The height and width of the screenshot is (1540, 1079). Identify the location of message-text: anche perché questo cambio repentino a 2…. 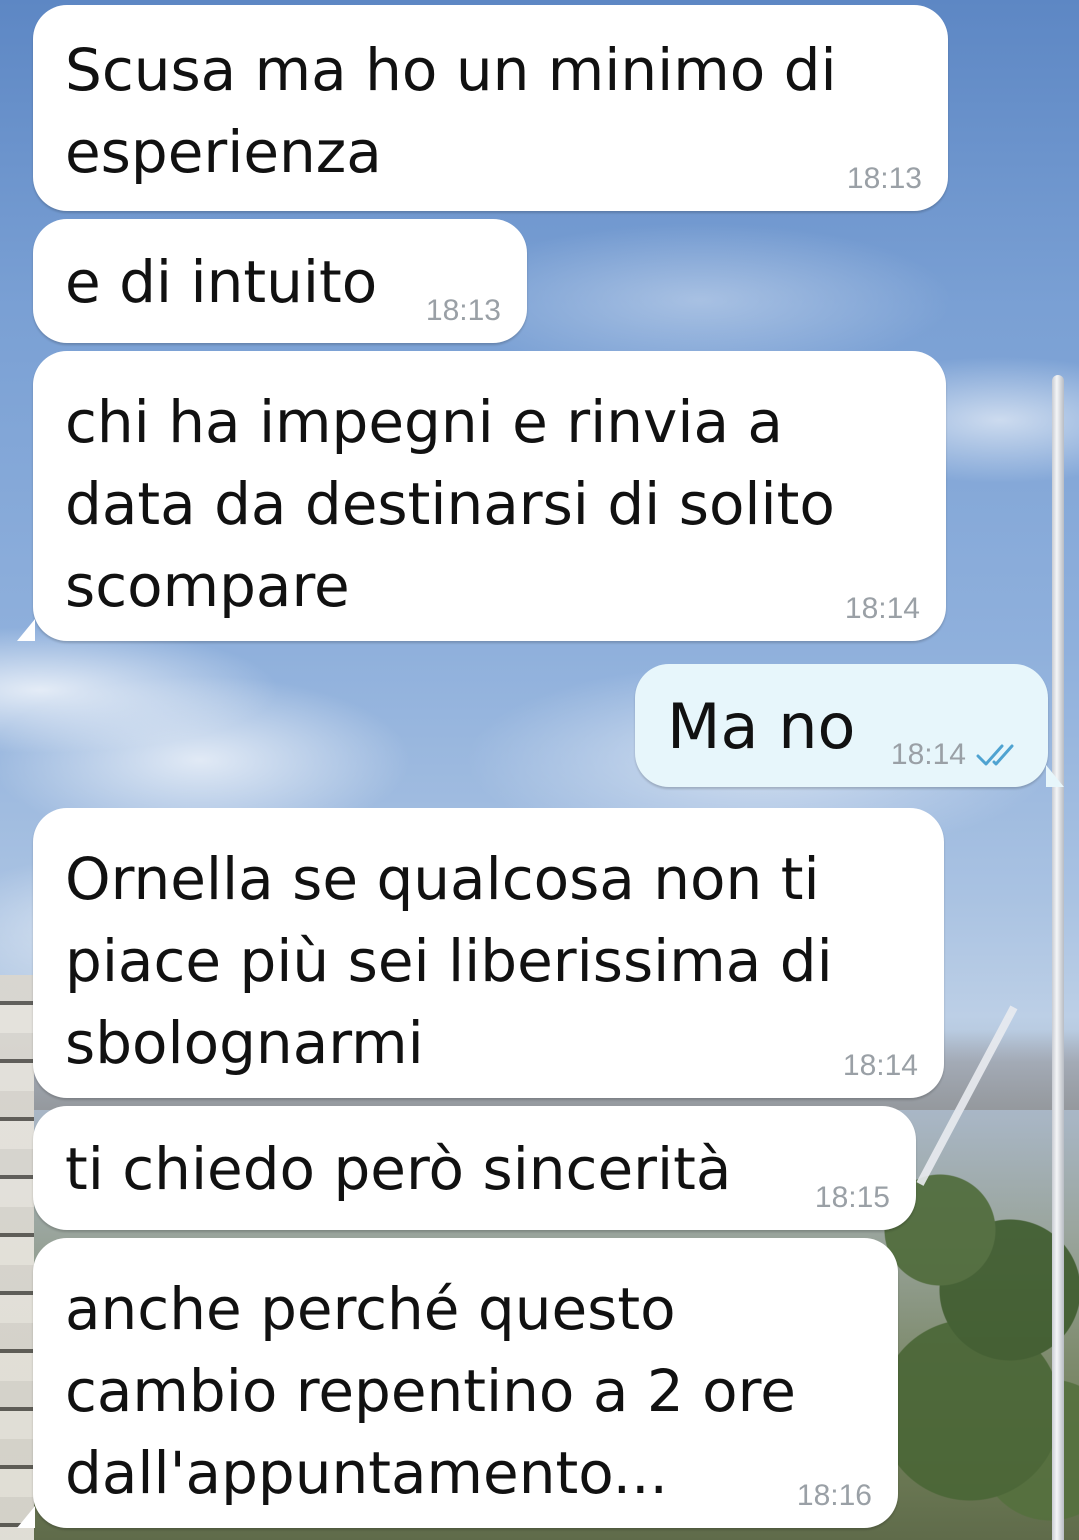
(430, 1391).